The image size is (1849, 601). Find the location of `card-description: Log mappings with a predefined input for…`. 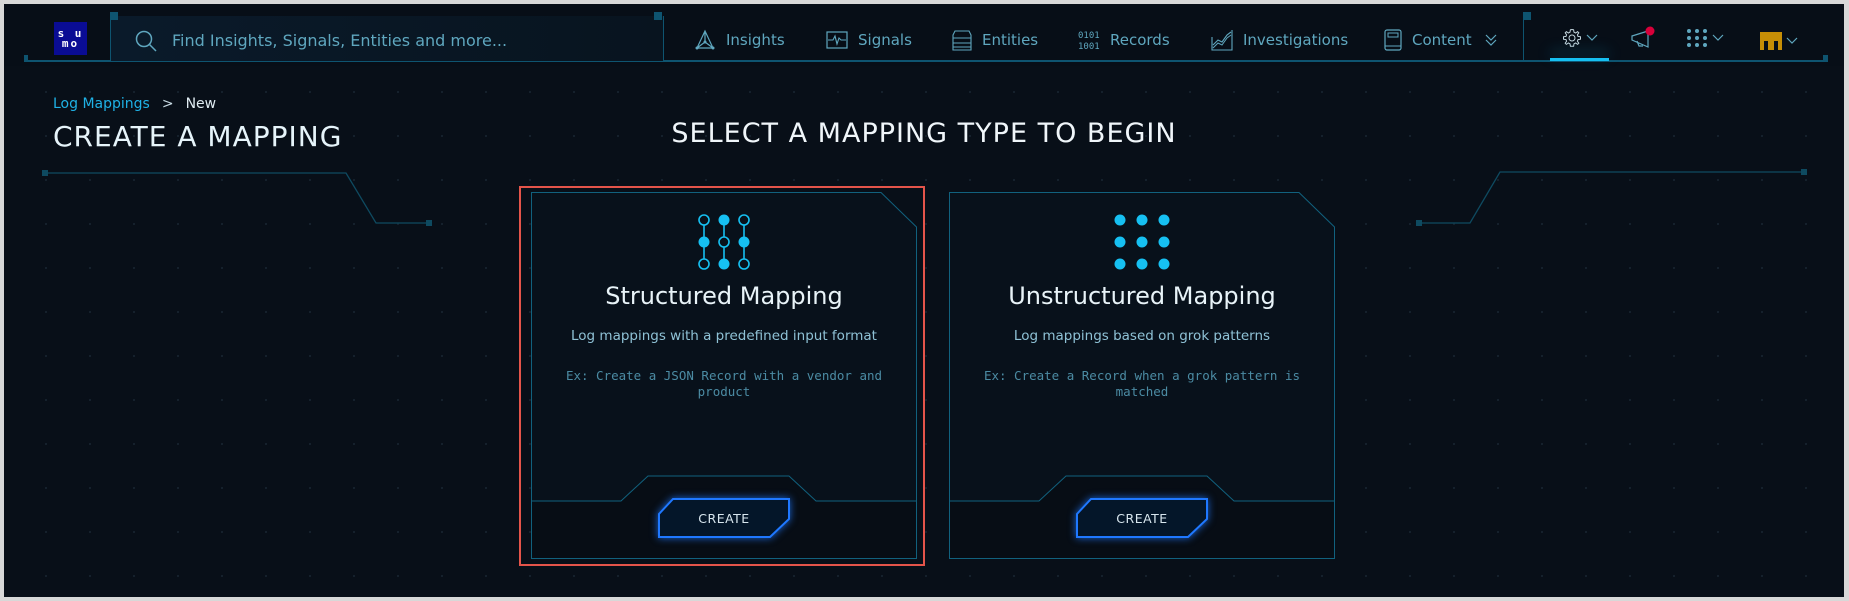

card-description: Log mappings with a predefined input for… is located at coordinates (724, 336).